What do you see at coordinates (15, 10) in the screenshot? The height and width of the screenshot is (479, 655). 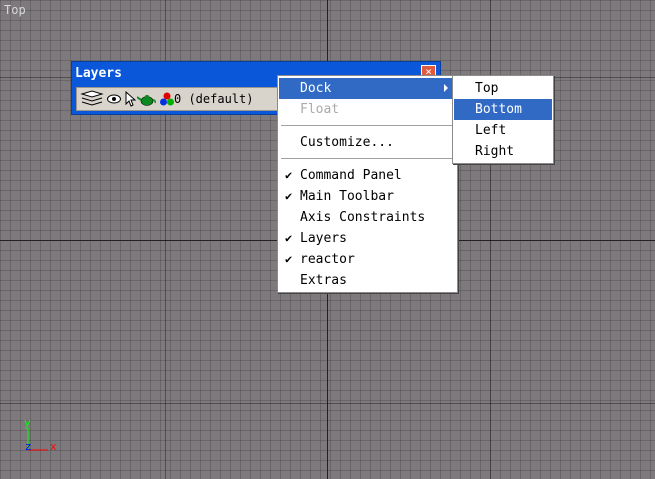 I see `viewport-label: Top` at bounding box center [15, 10].